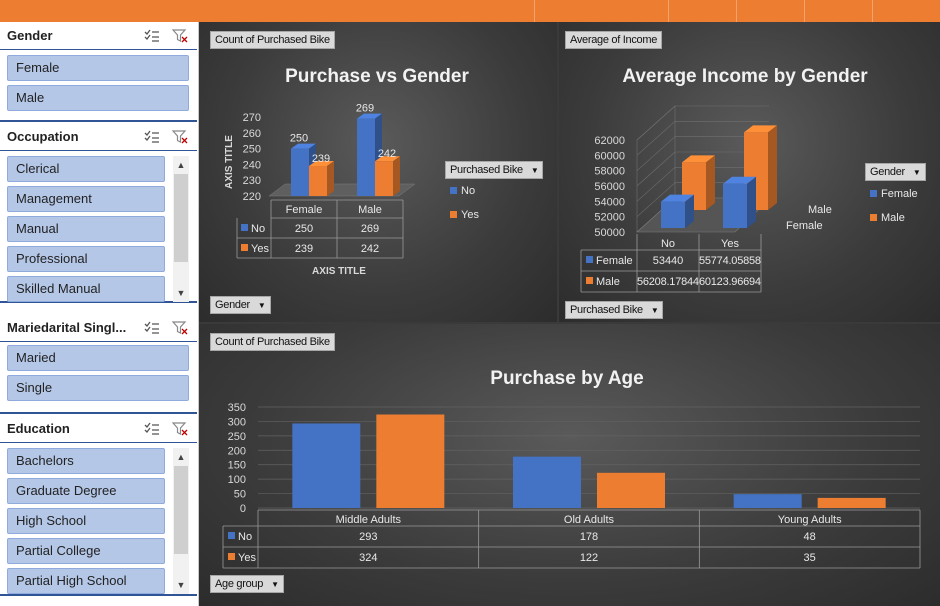 This screenshot has width=940, height=606. I want to click on slicer-item-single: Single, so click(98, 388).